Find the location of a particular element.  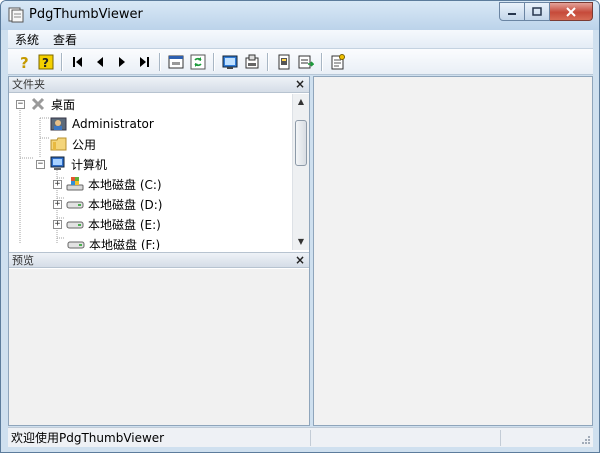

tree-item-drive-d: + 本地磁盘 (D:) is located at coordinates (107, 204).